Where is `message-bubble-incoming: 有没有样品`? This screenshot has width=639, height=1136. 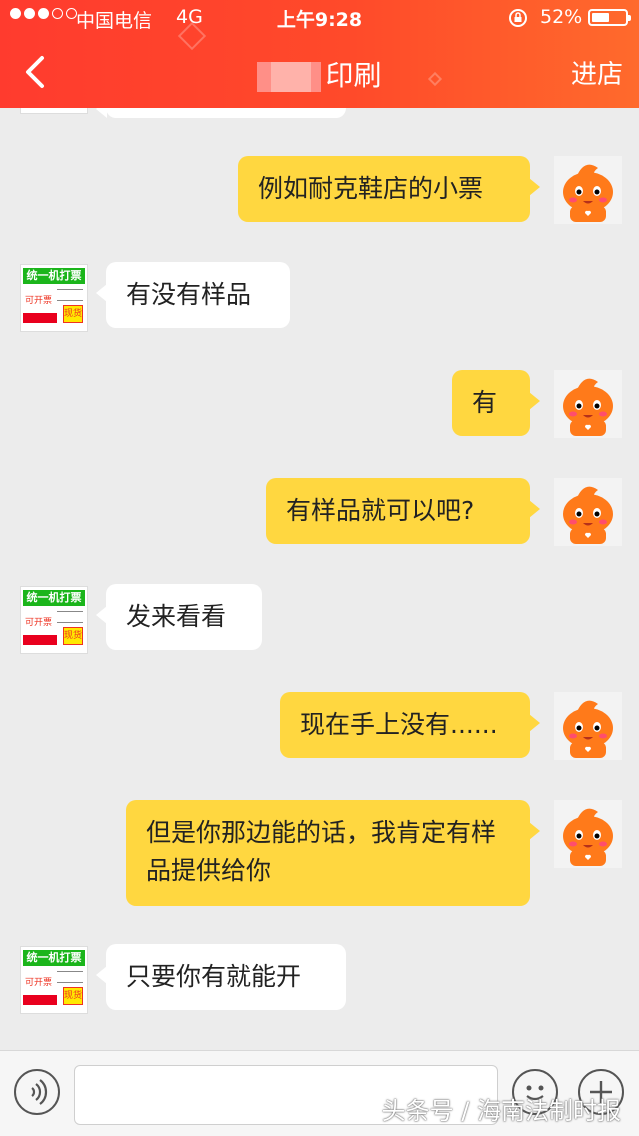 message-bubble-incoming: 有没有样品 is located at coordinates (193, 295).